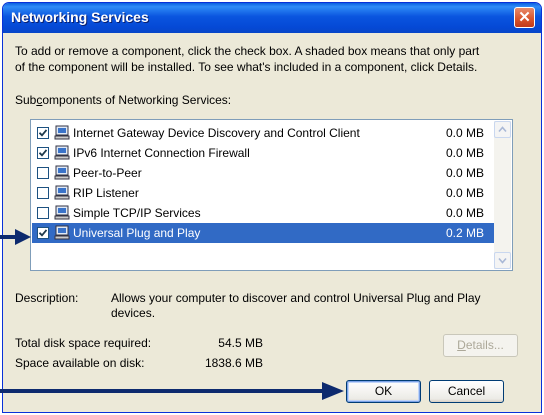  I want to click on scroll-up-arrow-icon, so click(502, 129).